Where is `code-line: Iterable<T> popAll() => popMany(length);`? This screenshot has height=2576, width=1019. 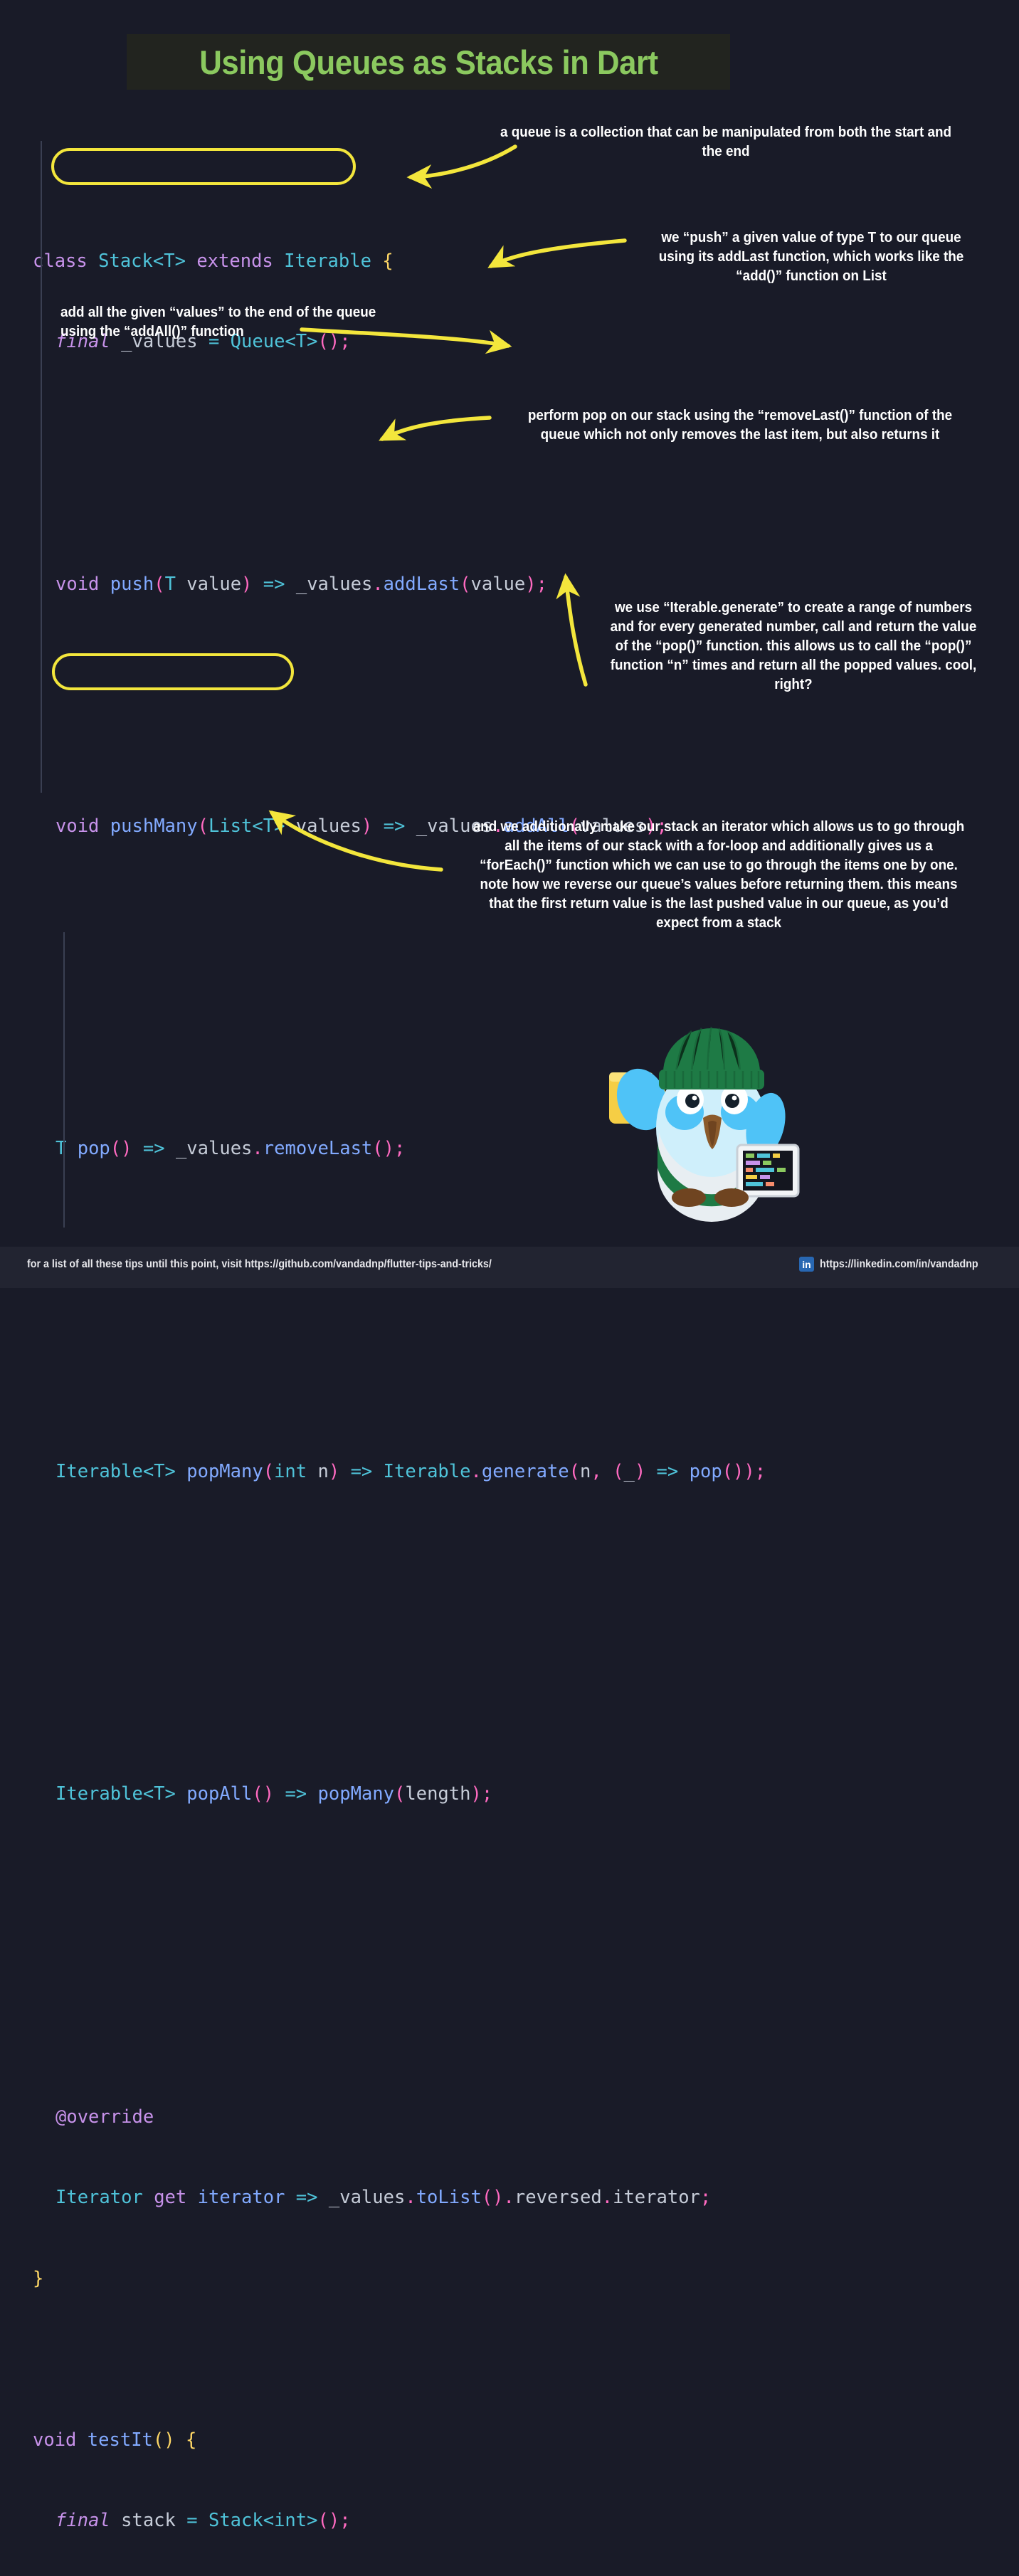 code-line: Iterable<T> popAll() => popMany(length); is located at coordinates (274, 1794).